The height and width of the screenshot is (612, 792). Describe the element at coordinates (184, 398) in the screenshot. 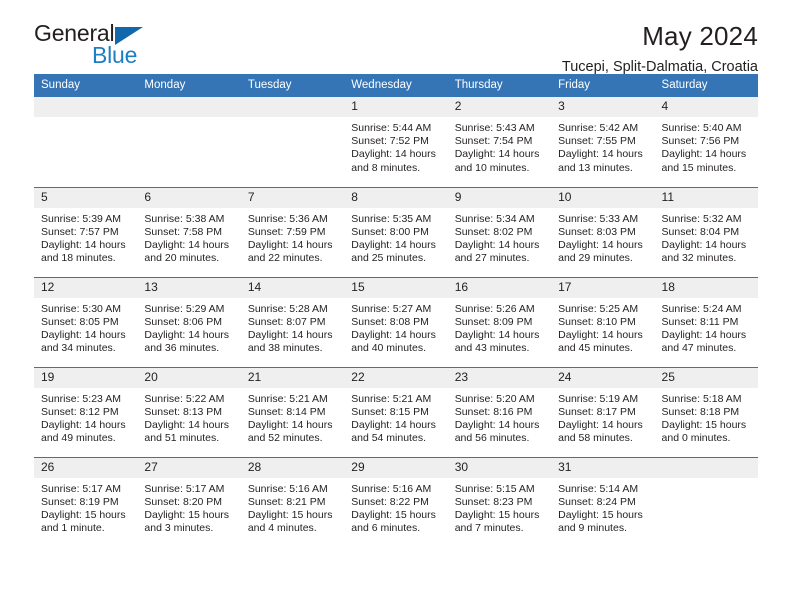

I see `sunrise-text: Sunrise: 5:22 AM` at that location.